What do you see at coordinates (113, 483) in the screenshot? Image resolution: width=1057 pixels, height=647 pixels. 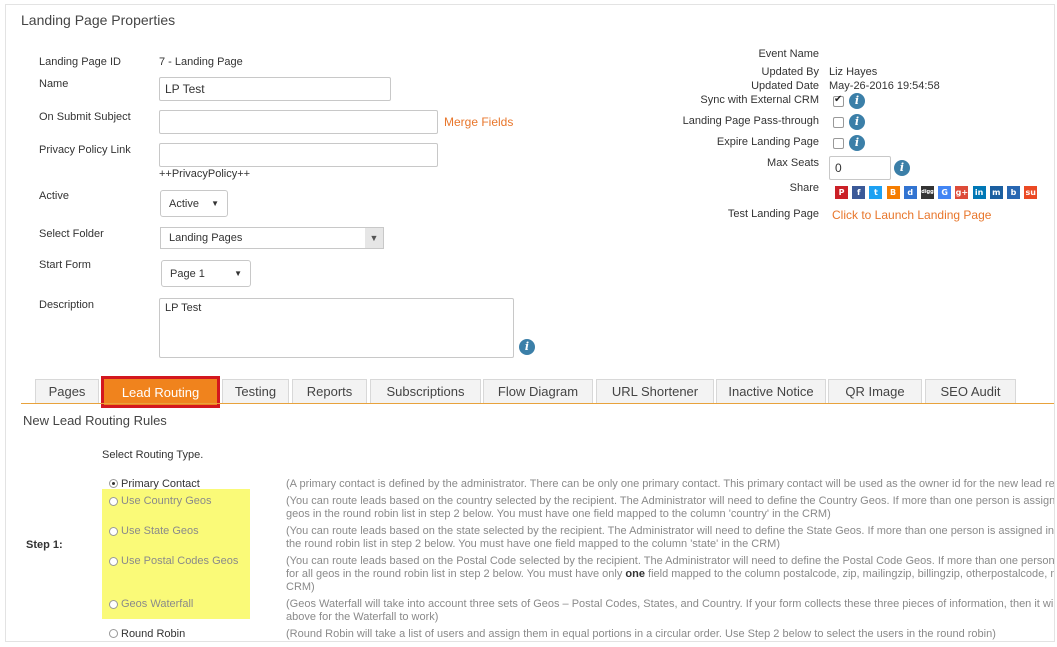 I see `primary-contact-radio` at bounding box center [113, 483].